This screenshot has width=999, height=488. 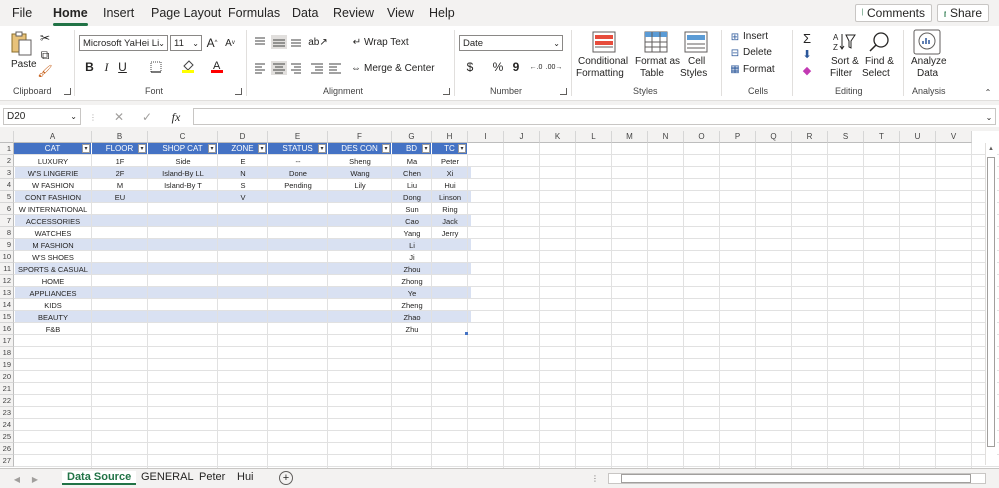 I want to click on format-cells-button: Format, so click(x=759, y=69).